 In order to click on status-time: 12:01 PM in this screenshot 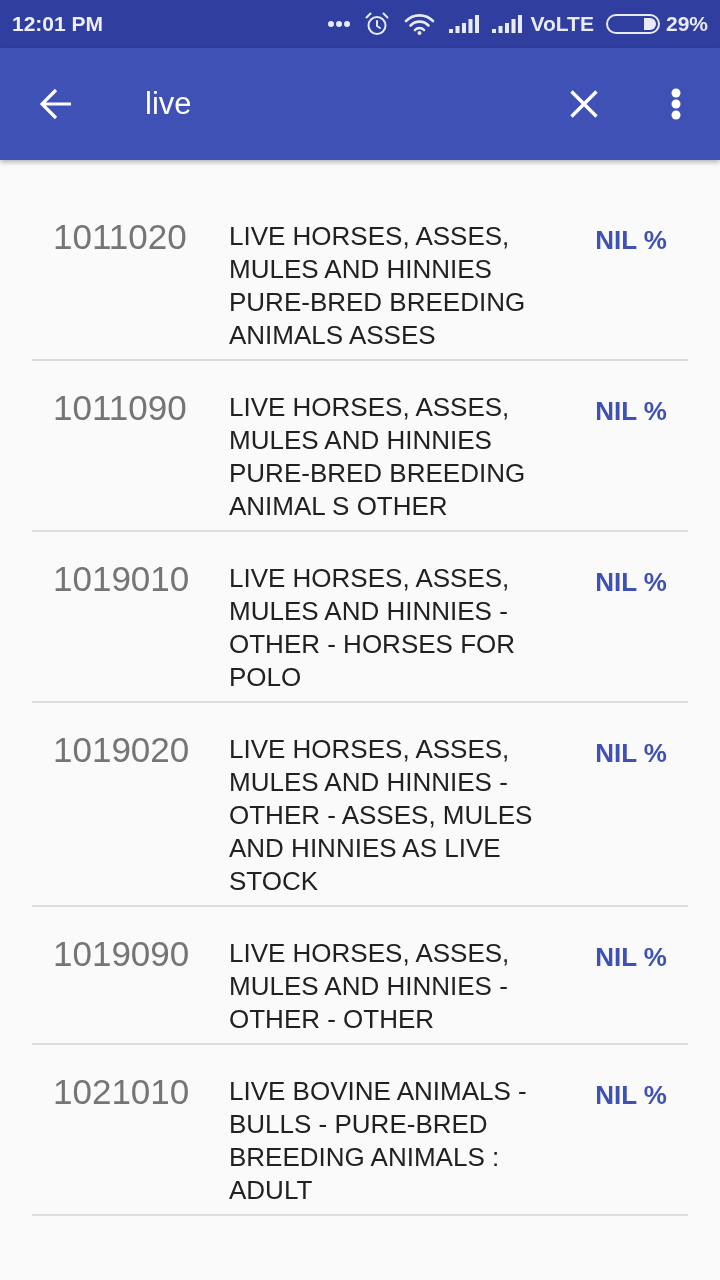, I will do `click(58, 24)`.